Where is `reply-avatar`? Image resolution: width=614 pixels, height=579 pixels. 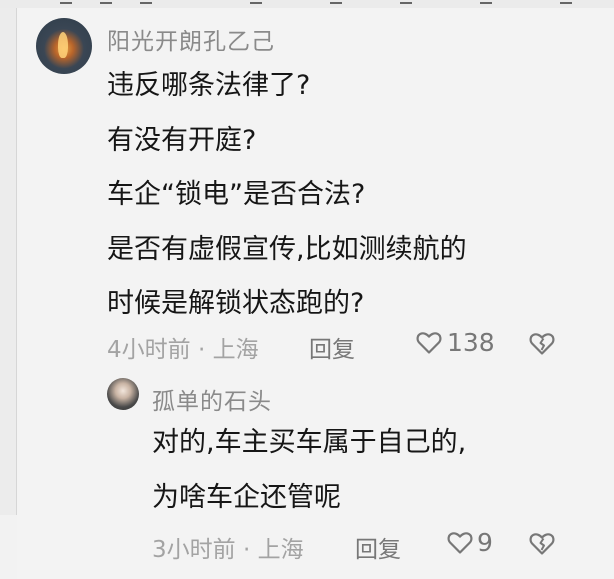
reply-avatar is located at coordinates (123, 394).